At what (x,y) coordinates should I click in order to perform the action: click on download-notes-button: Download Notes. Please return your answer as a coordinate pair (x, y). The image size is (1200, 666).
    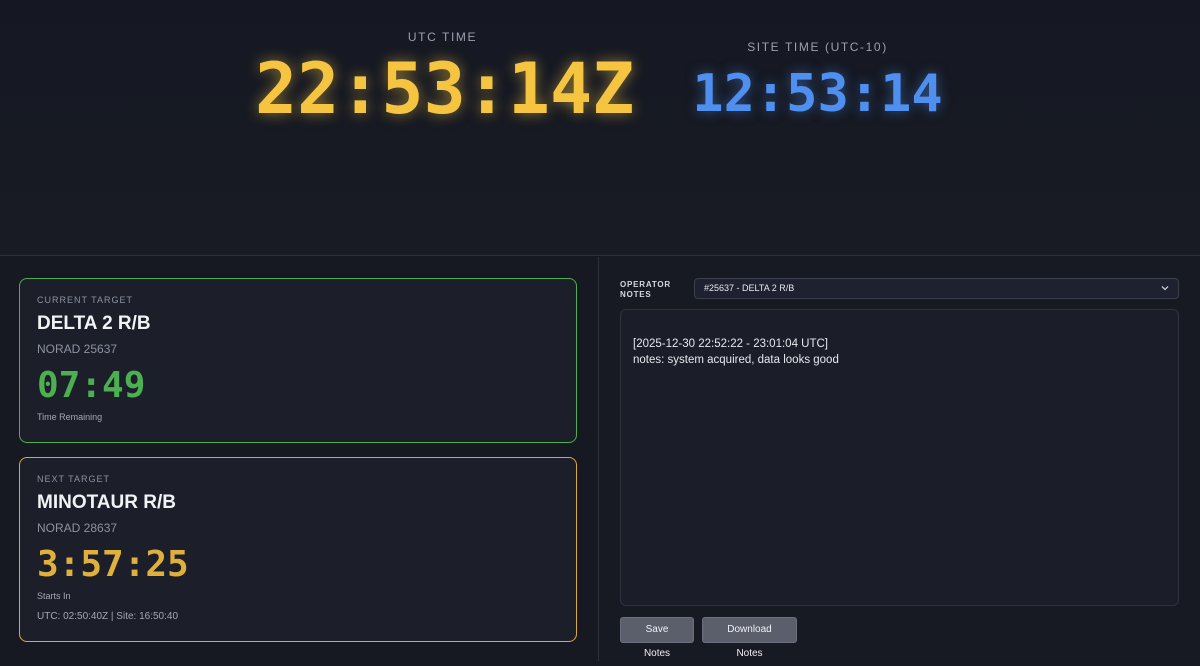
    Looking at the image, I should click on (749, 638).